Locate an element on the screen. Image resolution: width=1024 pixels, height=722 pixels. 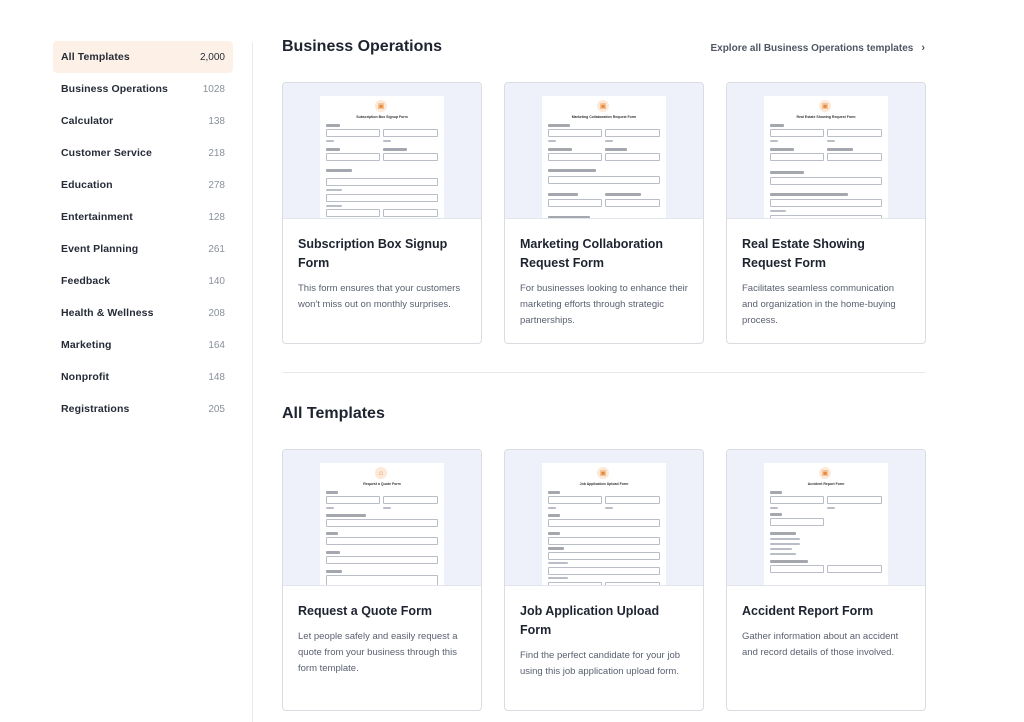
form-preview-sheet: ▣ Job Application Upload Form is located at coordinates (604, 524).